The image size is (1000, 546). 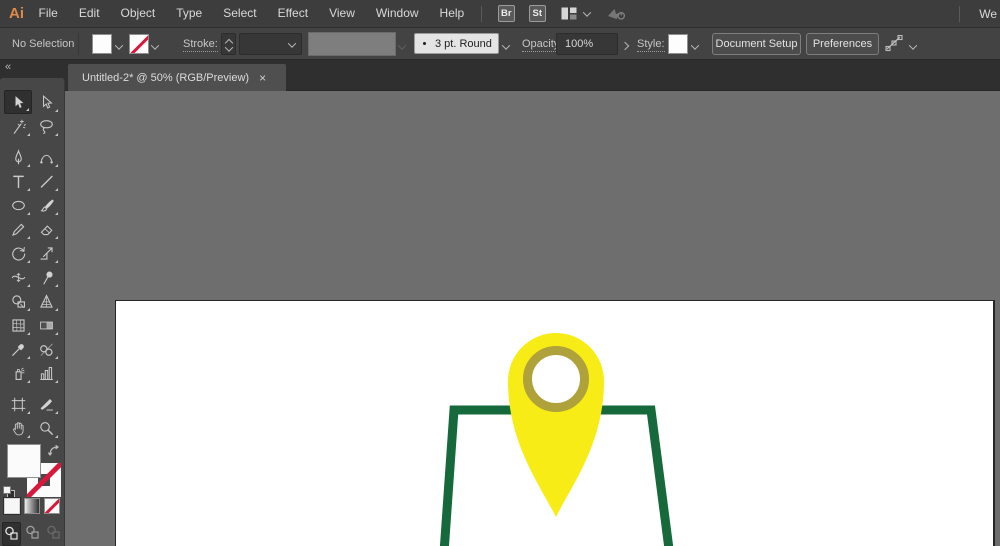 I want to click on tools-panel, so click(x=32, y=312).